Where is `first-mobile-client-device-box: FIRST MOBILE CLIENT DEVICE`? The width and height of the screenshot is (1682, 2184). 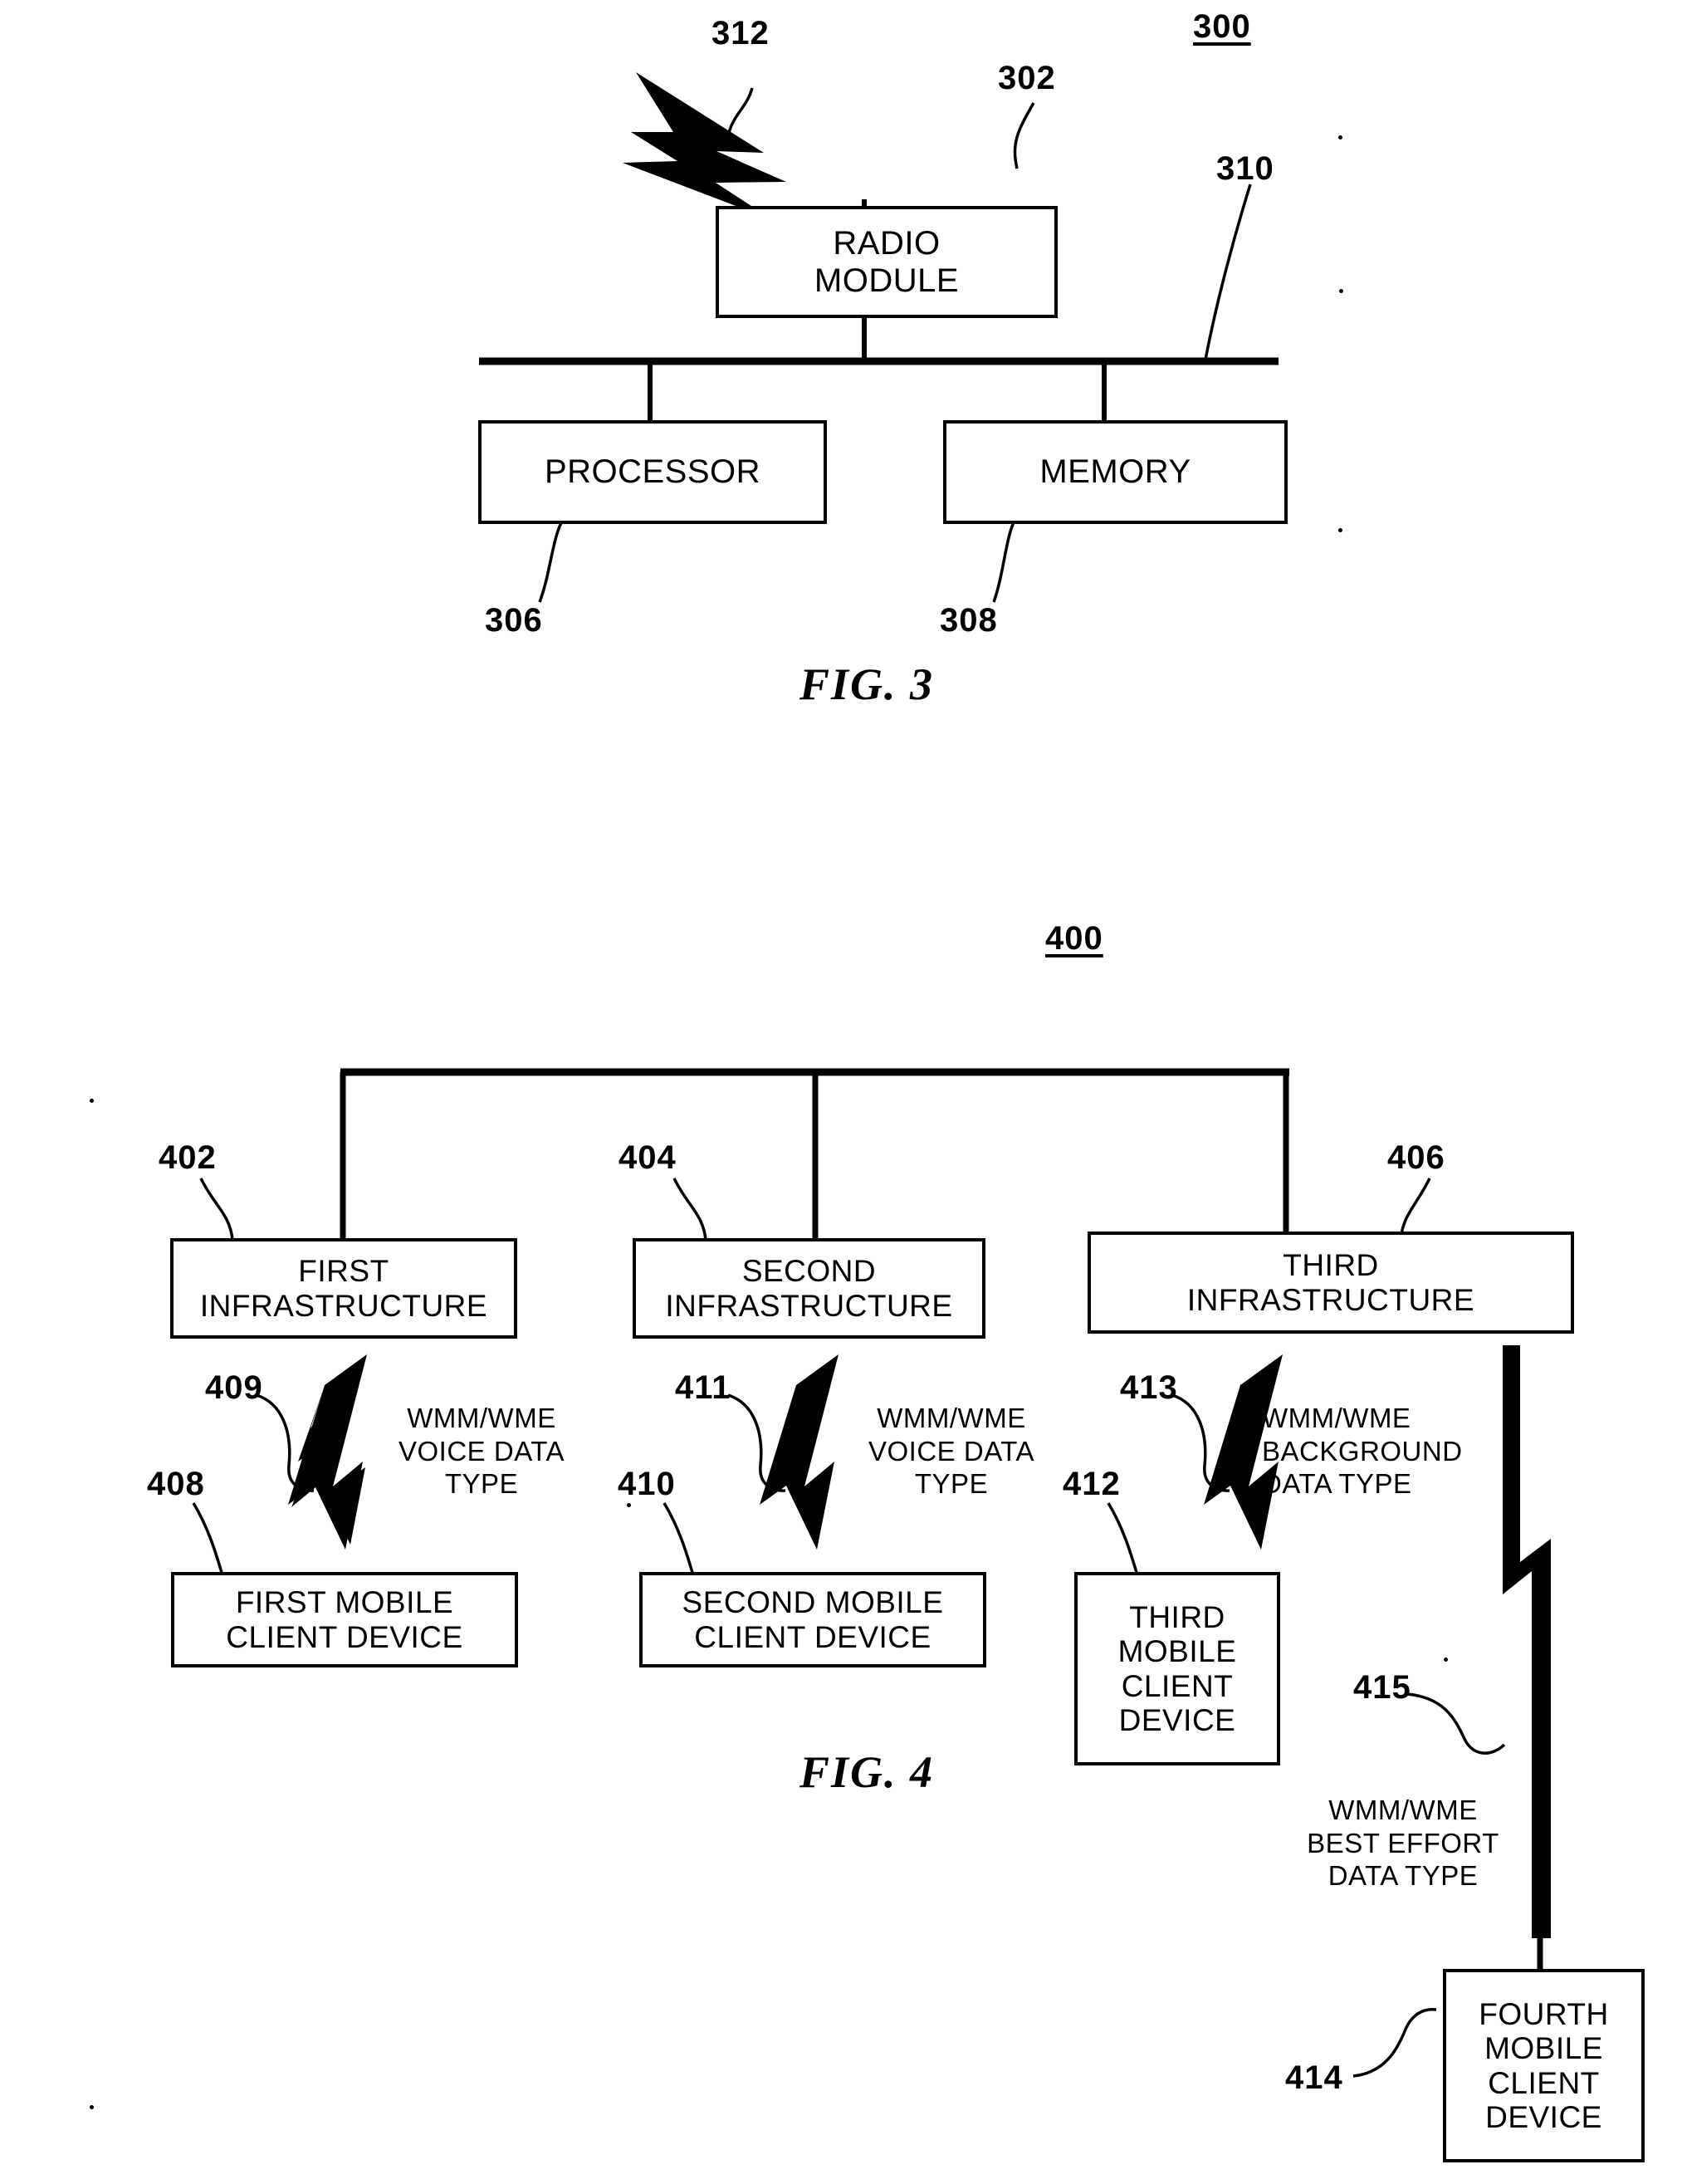 first-mobile-client-device-box: FIRST MOBILE CLIENT DEVICE is located at coordinates (347, 1622).